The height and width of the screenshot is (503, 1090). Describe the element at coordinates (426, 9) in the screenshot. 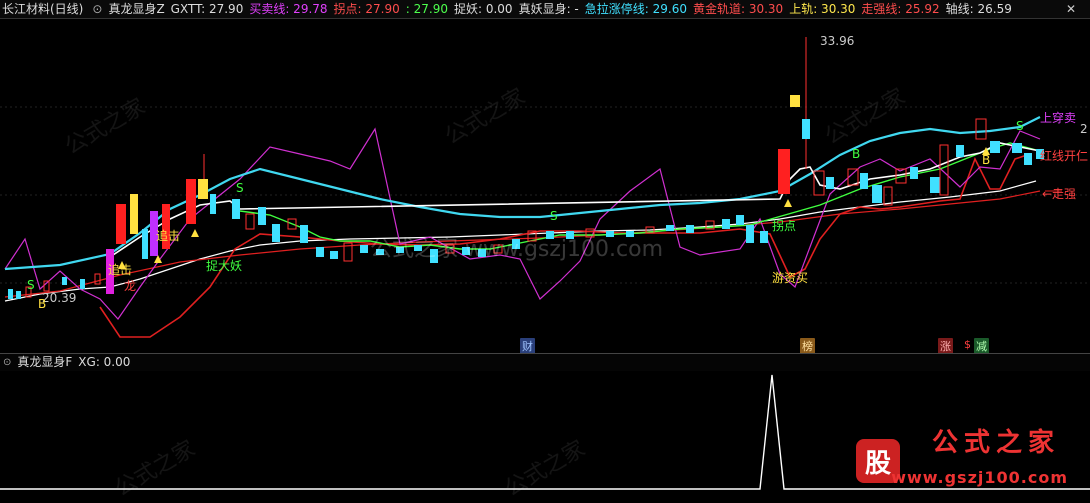

I see `item-3: : 27.90` at that location.